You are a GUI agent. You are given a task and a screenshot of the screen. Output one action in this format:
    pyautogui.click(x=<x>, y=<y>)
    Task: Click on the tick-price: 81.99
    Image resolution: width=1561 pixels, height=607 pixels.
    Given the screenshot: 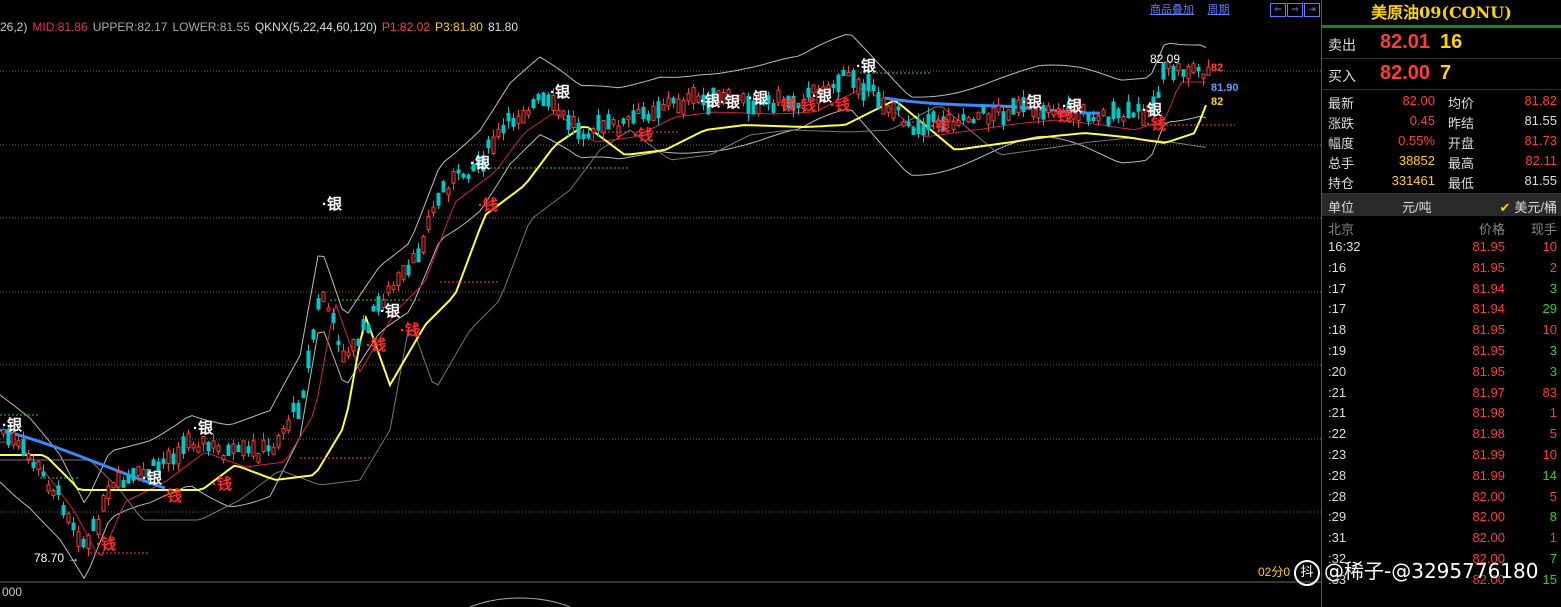 What is the action you would take?
    pyautogui.click(x=1488, y=454)
    